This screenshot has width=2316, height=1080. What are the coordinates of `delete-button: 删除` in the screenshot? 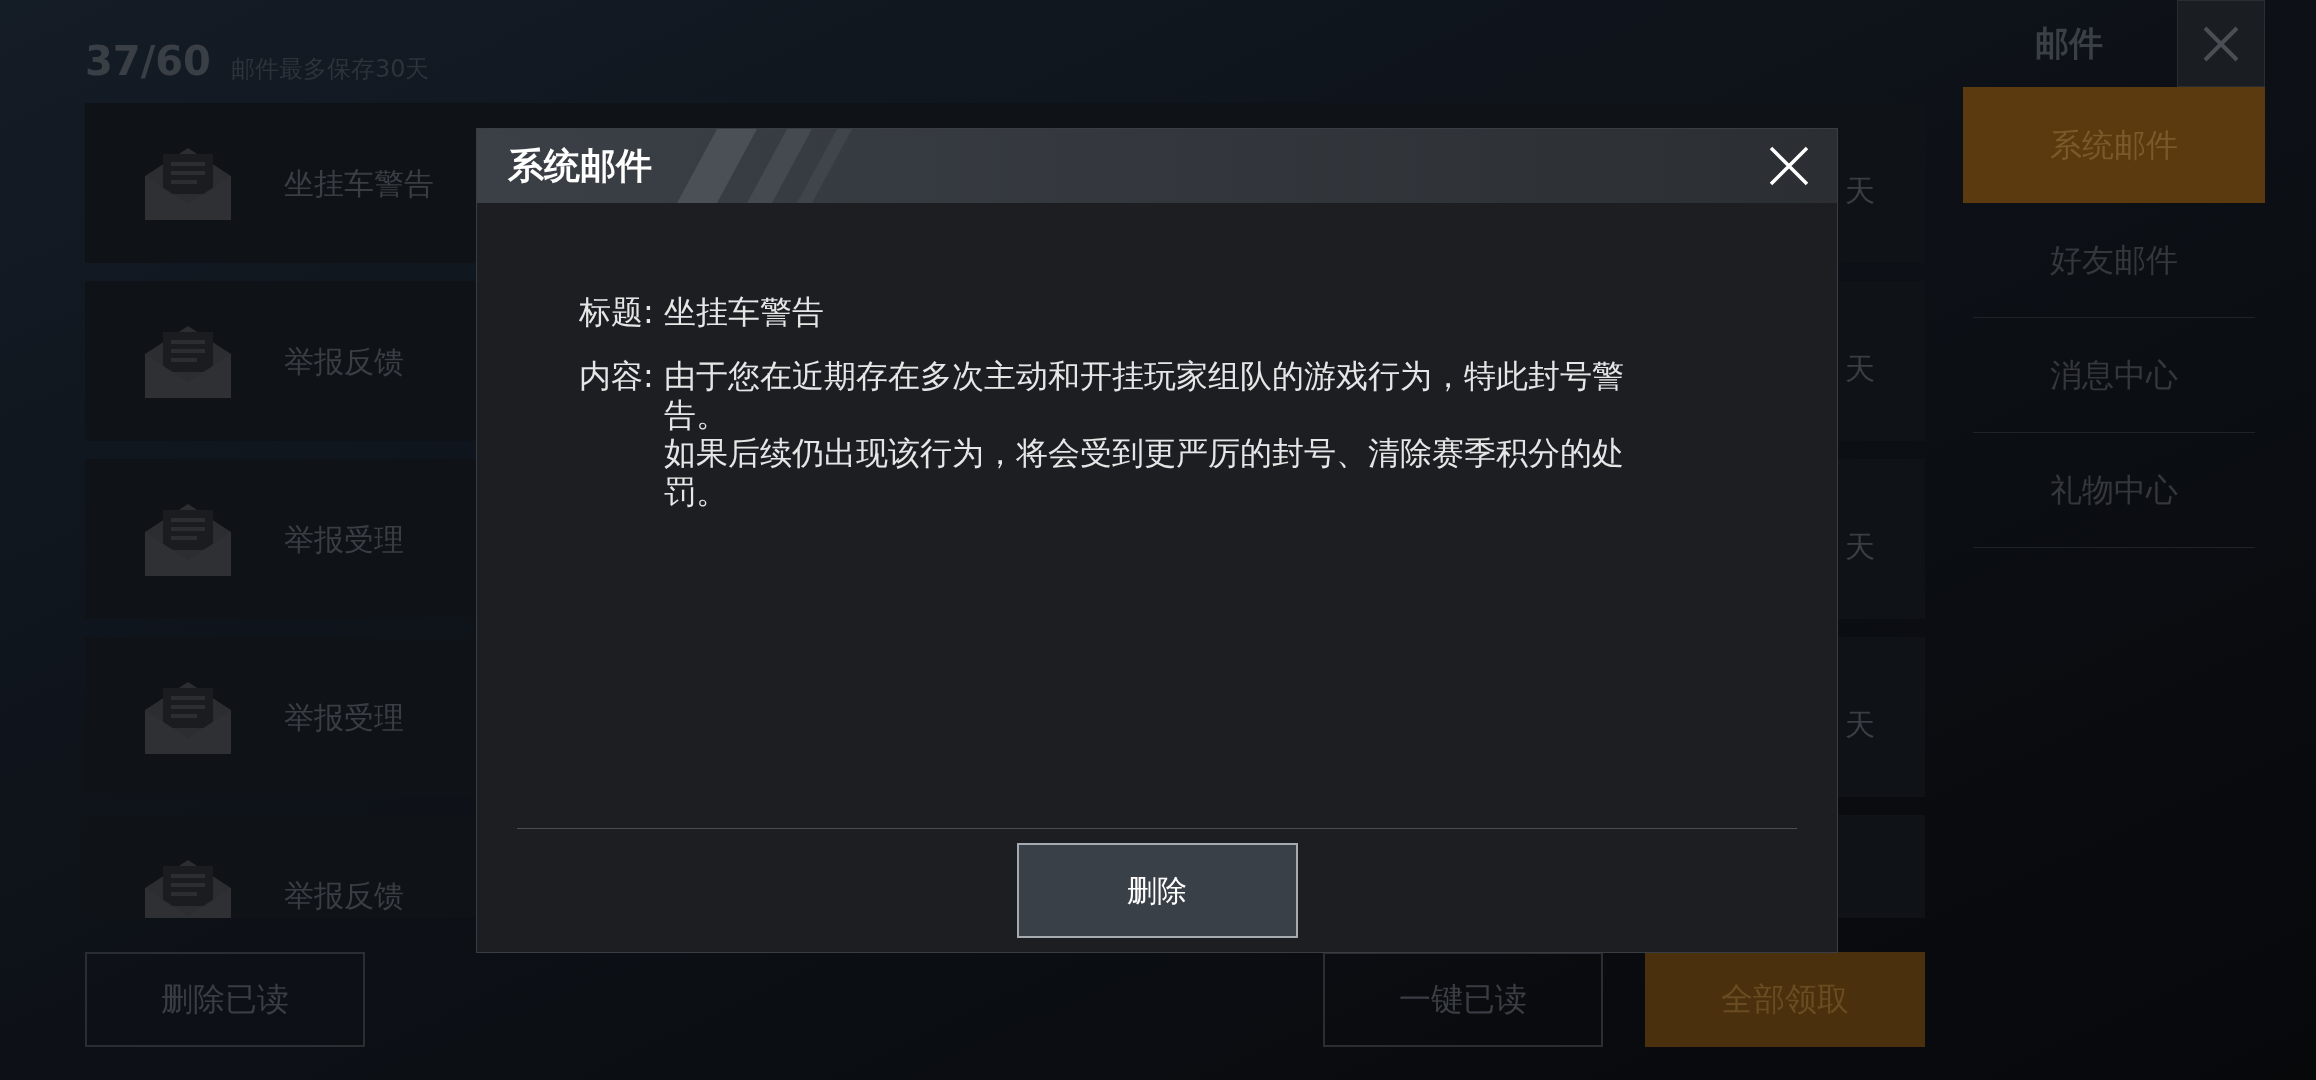 It's located at (1157, 890).